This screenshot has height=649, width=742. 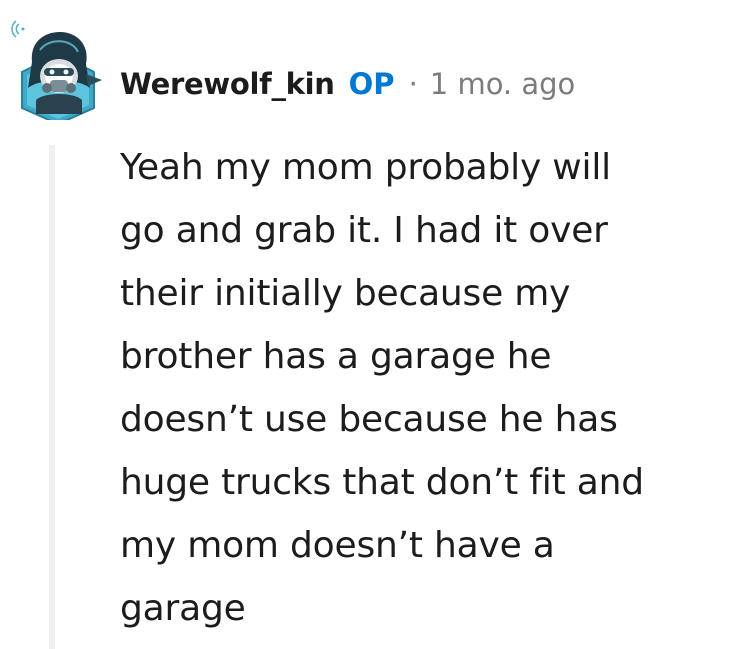 What do you see at coordinates (503, 84) in the screenshot?
I see `comment-timestamp: 1 mo. ago` at bounding box center [503, 84].